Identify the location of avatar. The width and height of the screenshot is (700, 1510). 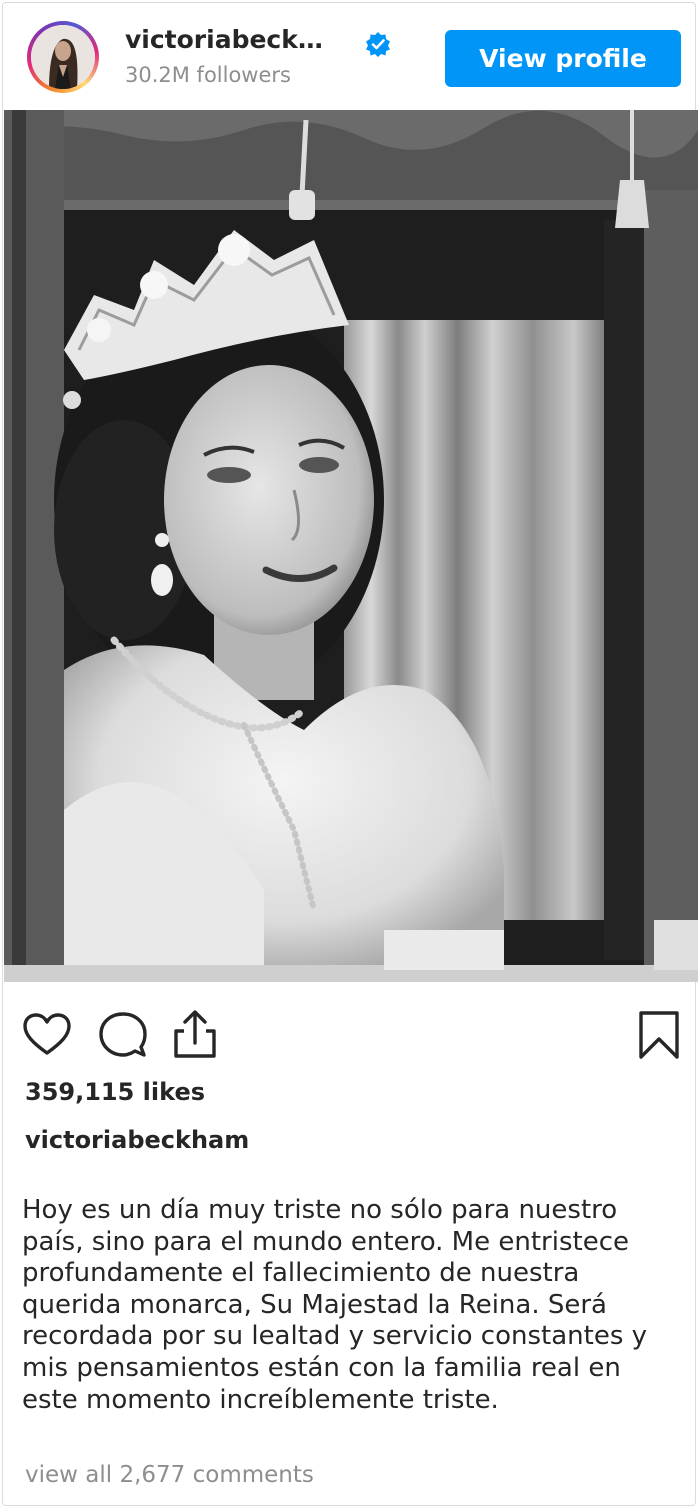
(63, 57).